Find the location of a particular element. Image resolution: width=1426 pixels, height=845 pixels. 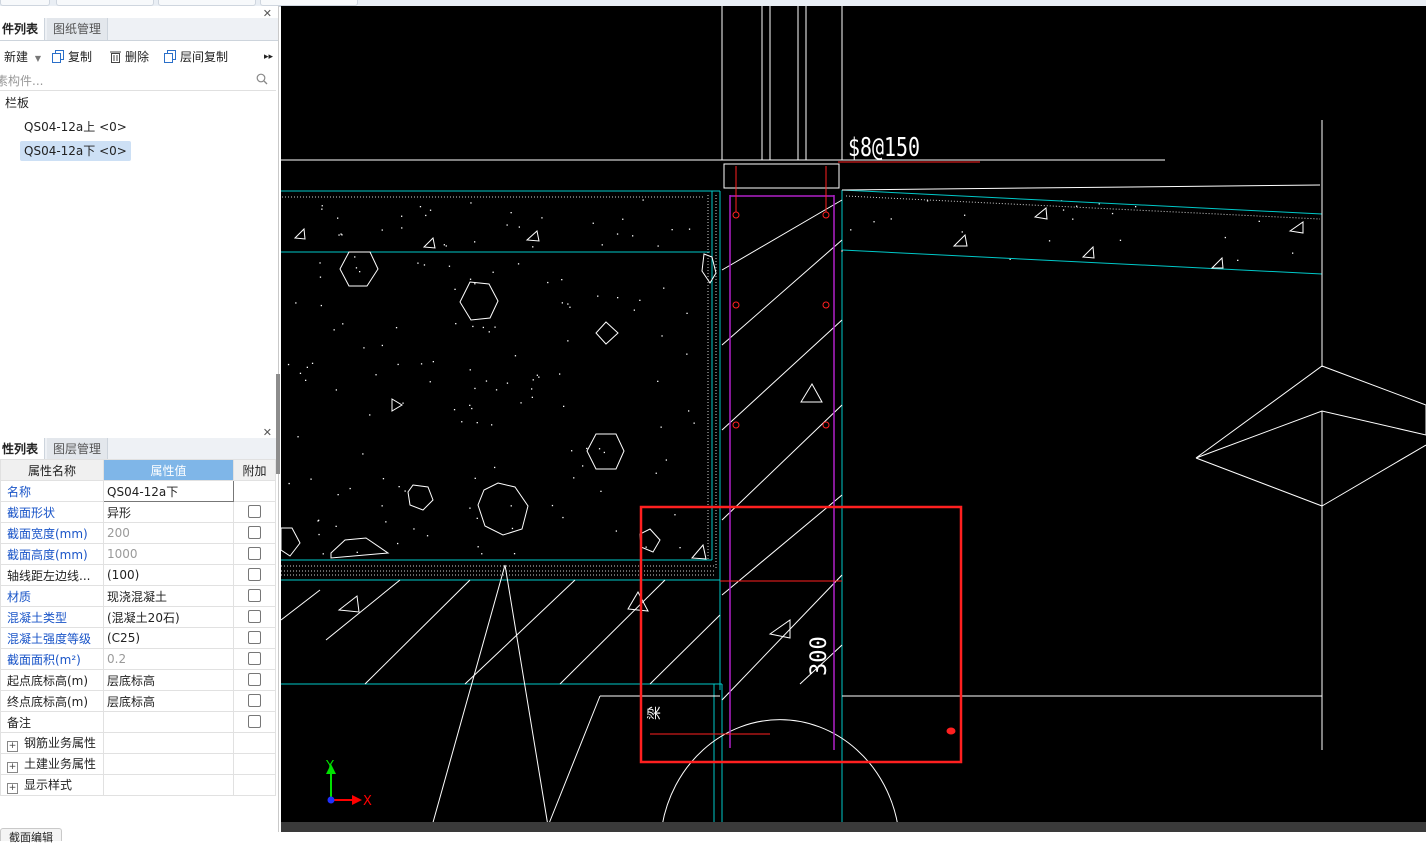

property-value: 异形 is located at coordinates (168, 512).